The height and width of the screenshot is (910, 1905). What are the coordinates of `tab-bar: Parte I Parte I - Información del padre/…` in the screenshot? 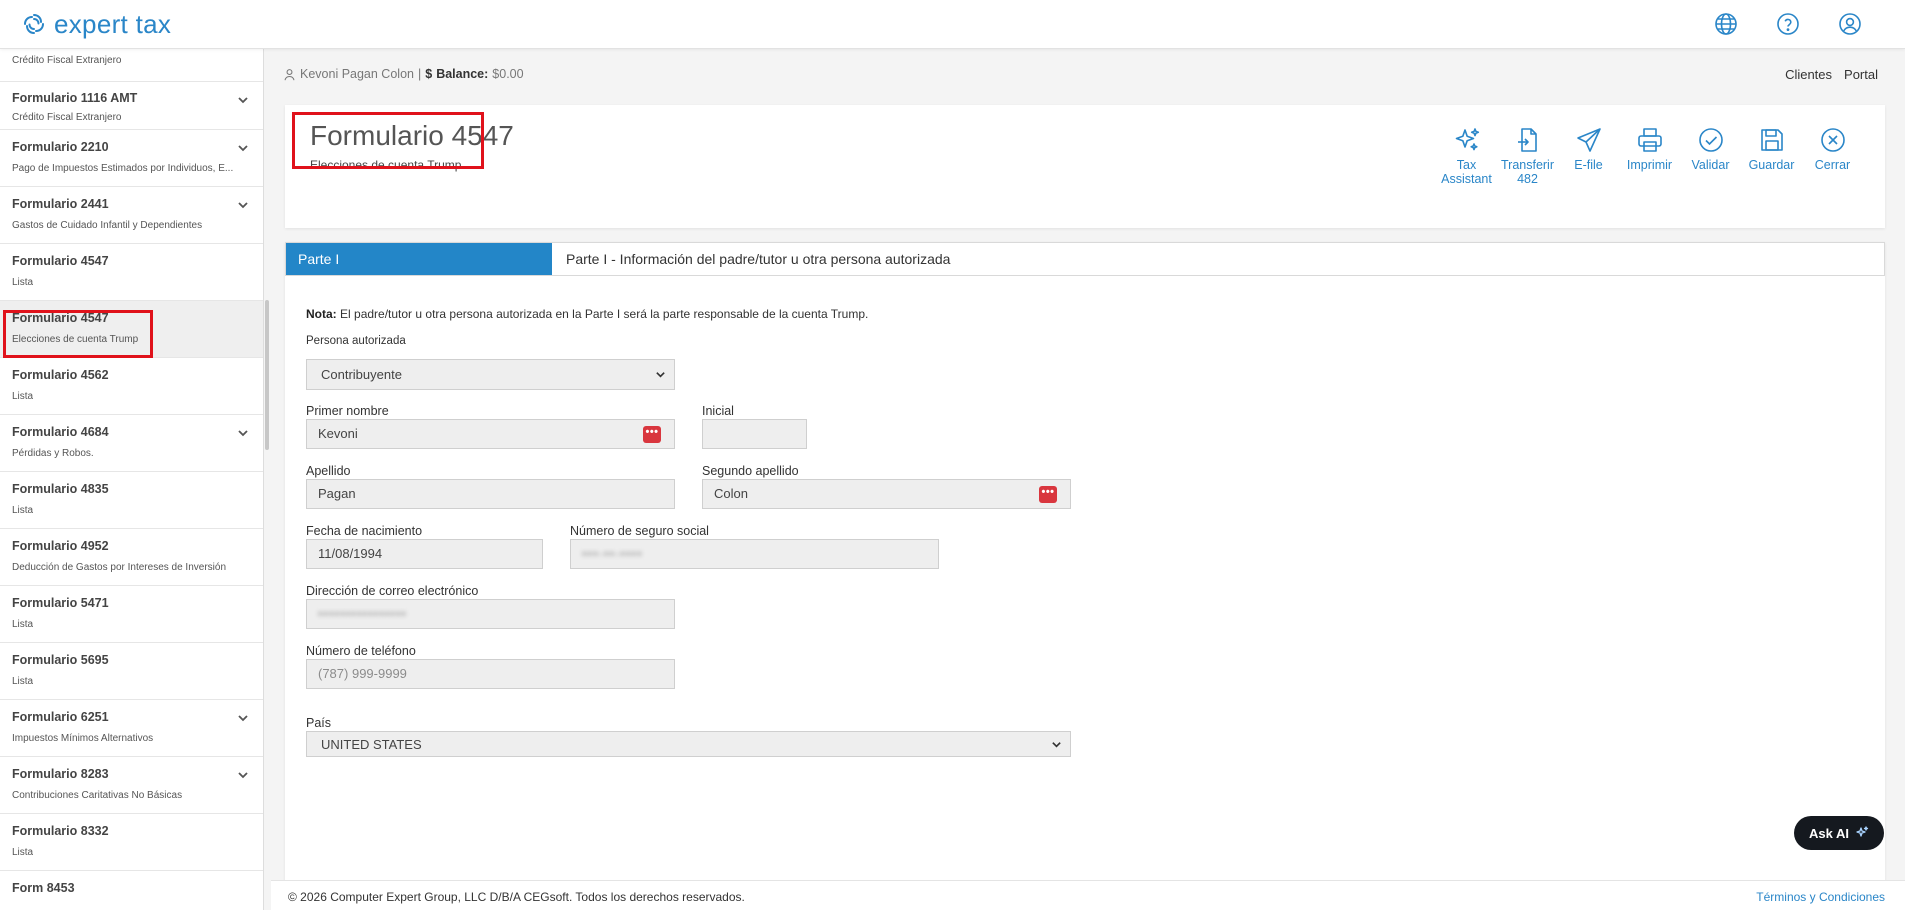 It's located at (1085, 259).